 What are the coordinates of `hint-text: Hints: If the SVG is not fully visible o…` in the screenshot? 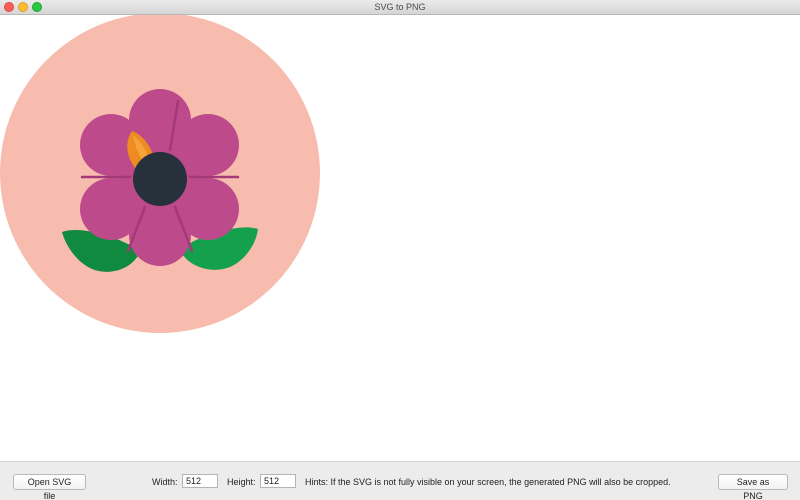 It's located at (488, 482).